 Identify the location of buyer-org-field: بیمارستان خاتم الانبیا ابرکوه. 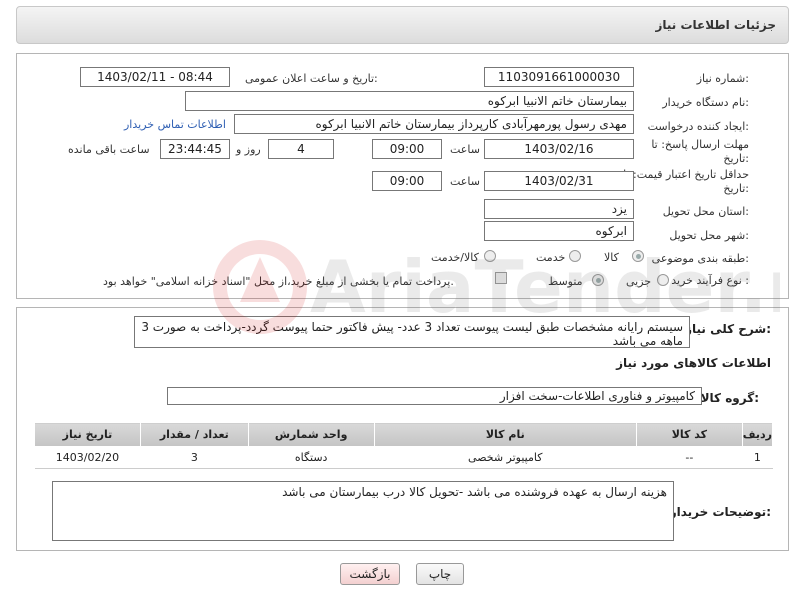
(409, 101).